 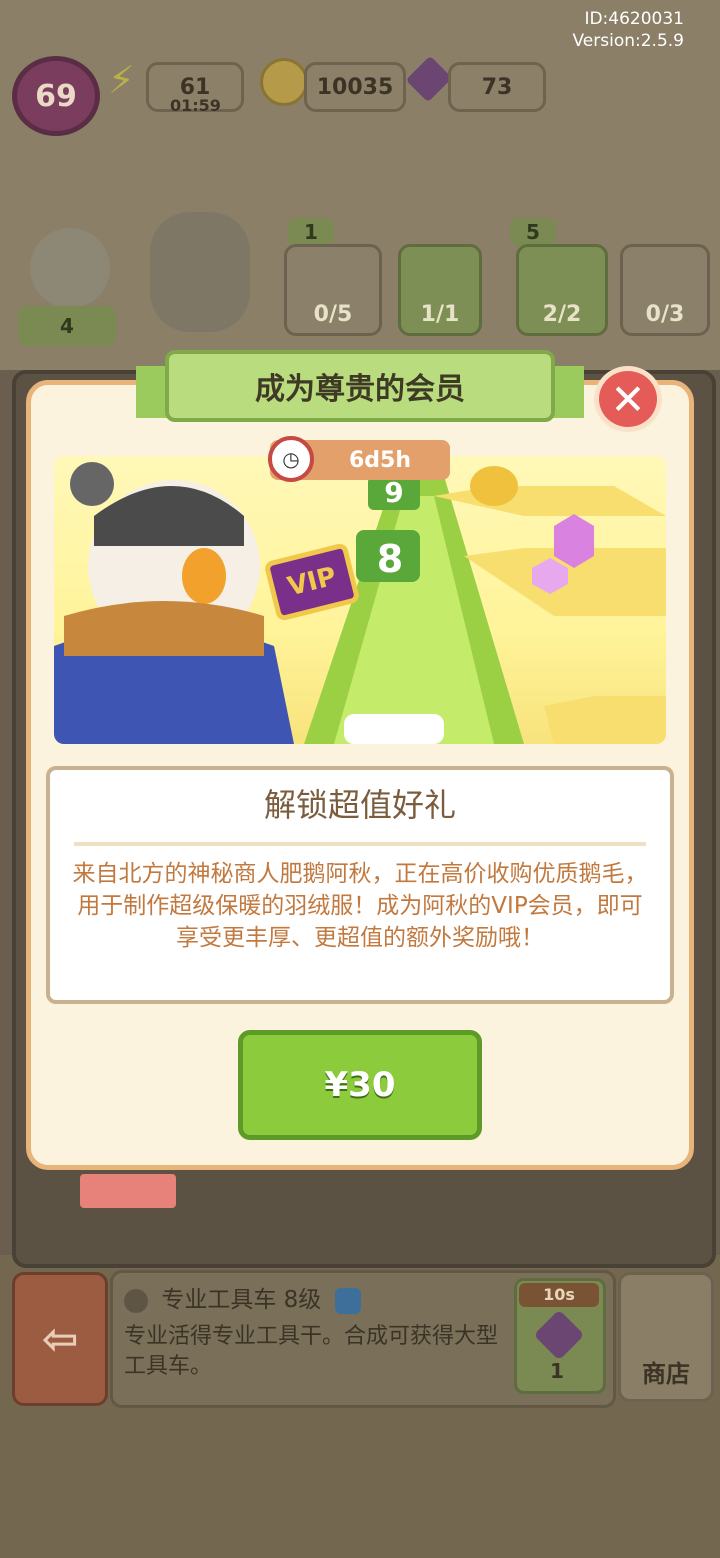 I want to click on left-star-counter: 4, so click(x=67, y=326).